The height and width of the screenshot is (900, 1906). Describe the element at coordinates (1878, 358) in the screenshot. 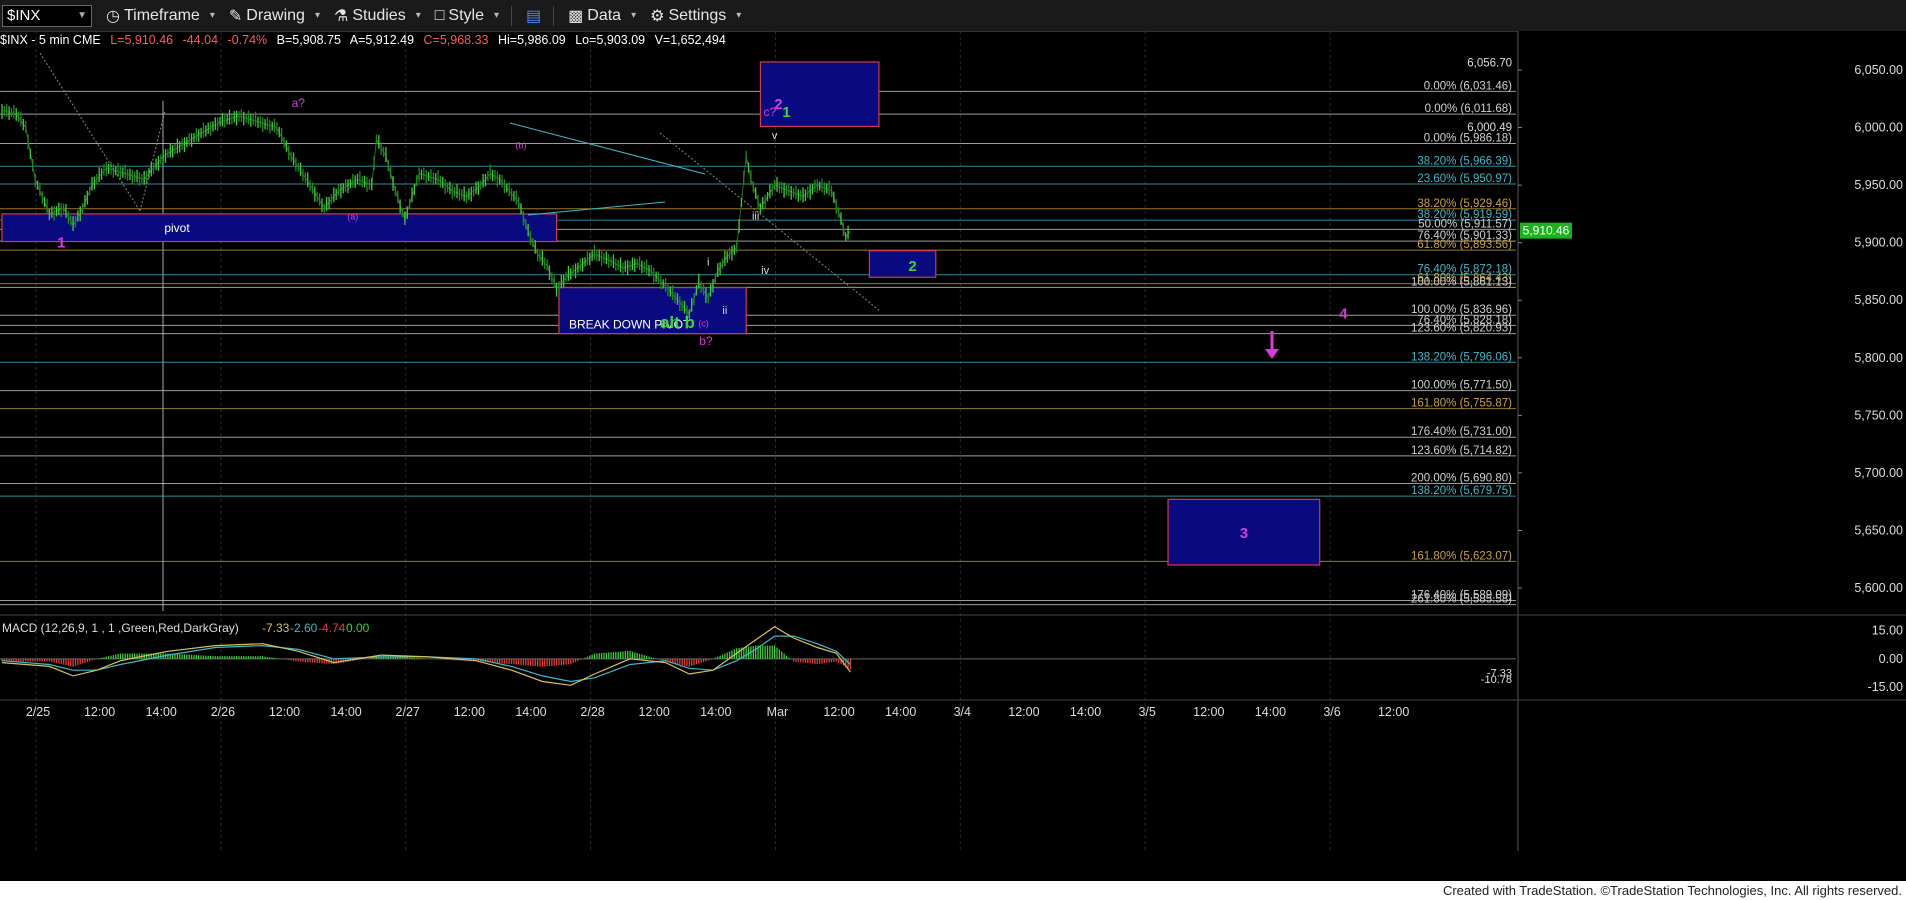

I see `y-tick-label: 5,800.00` at that location.